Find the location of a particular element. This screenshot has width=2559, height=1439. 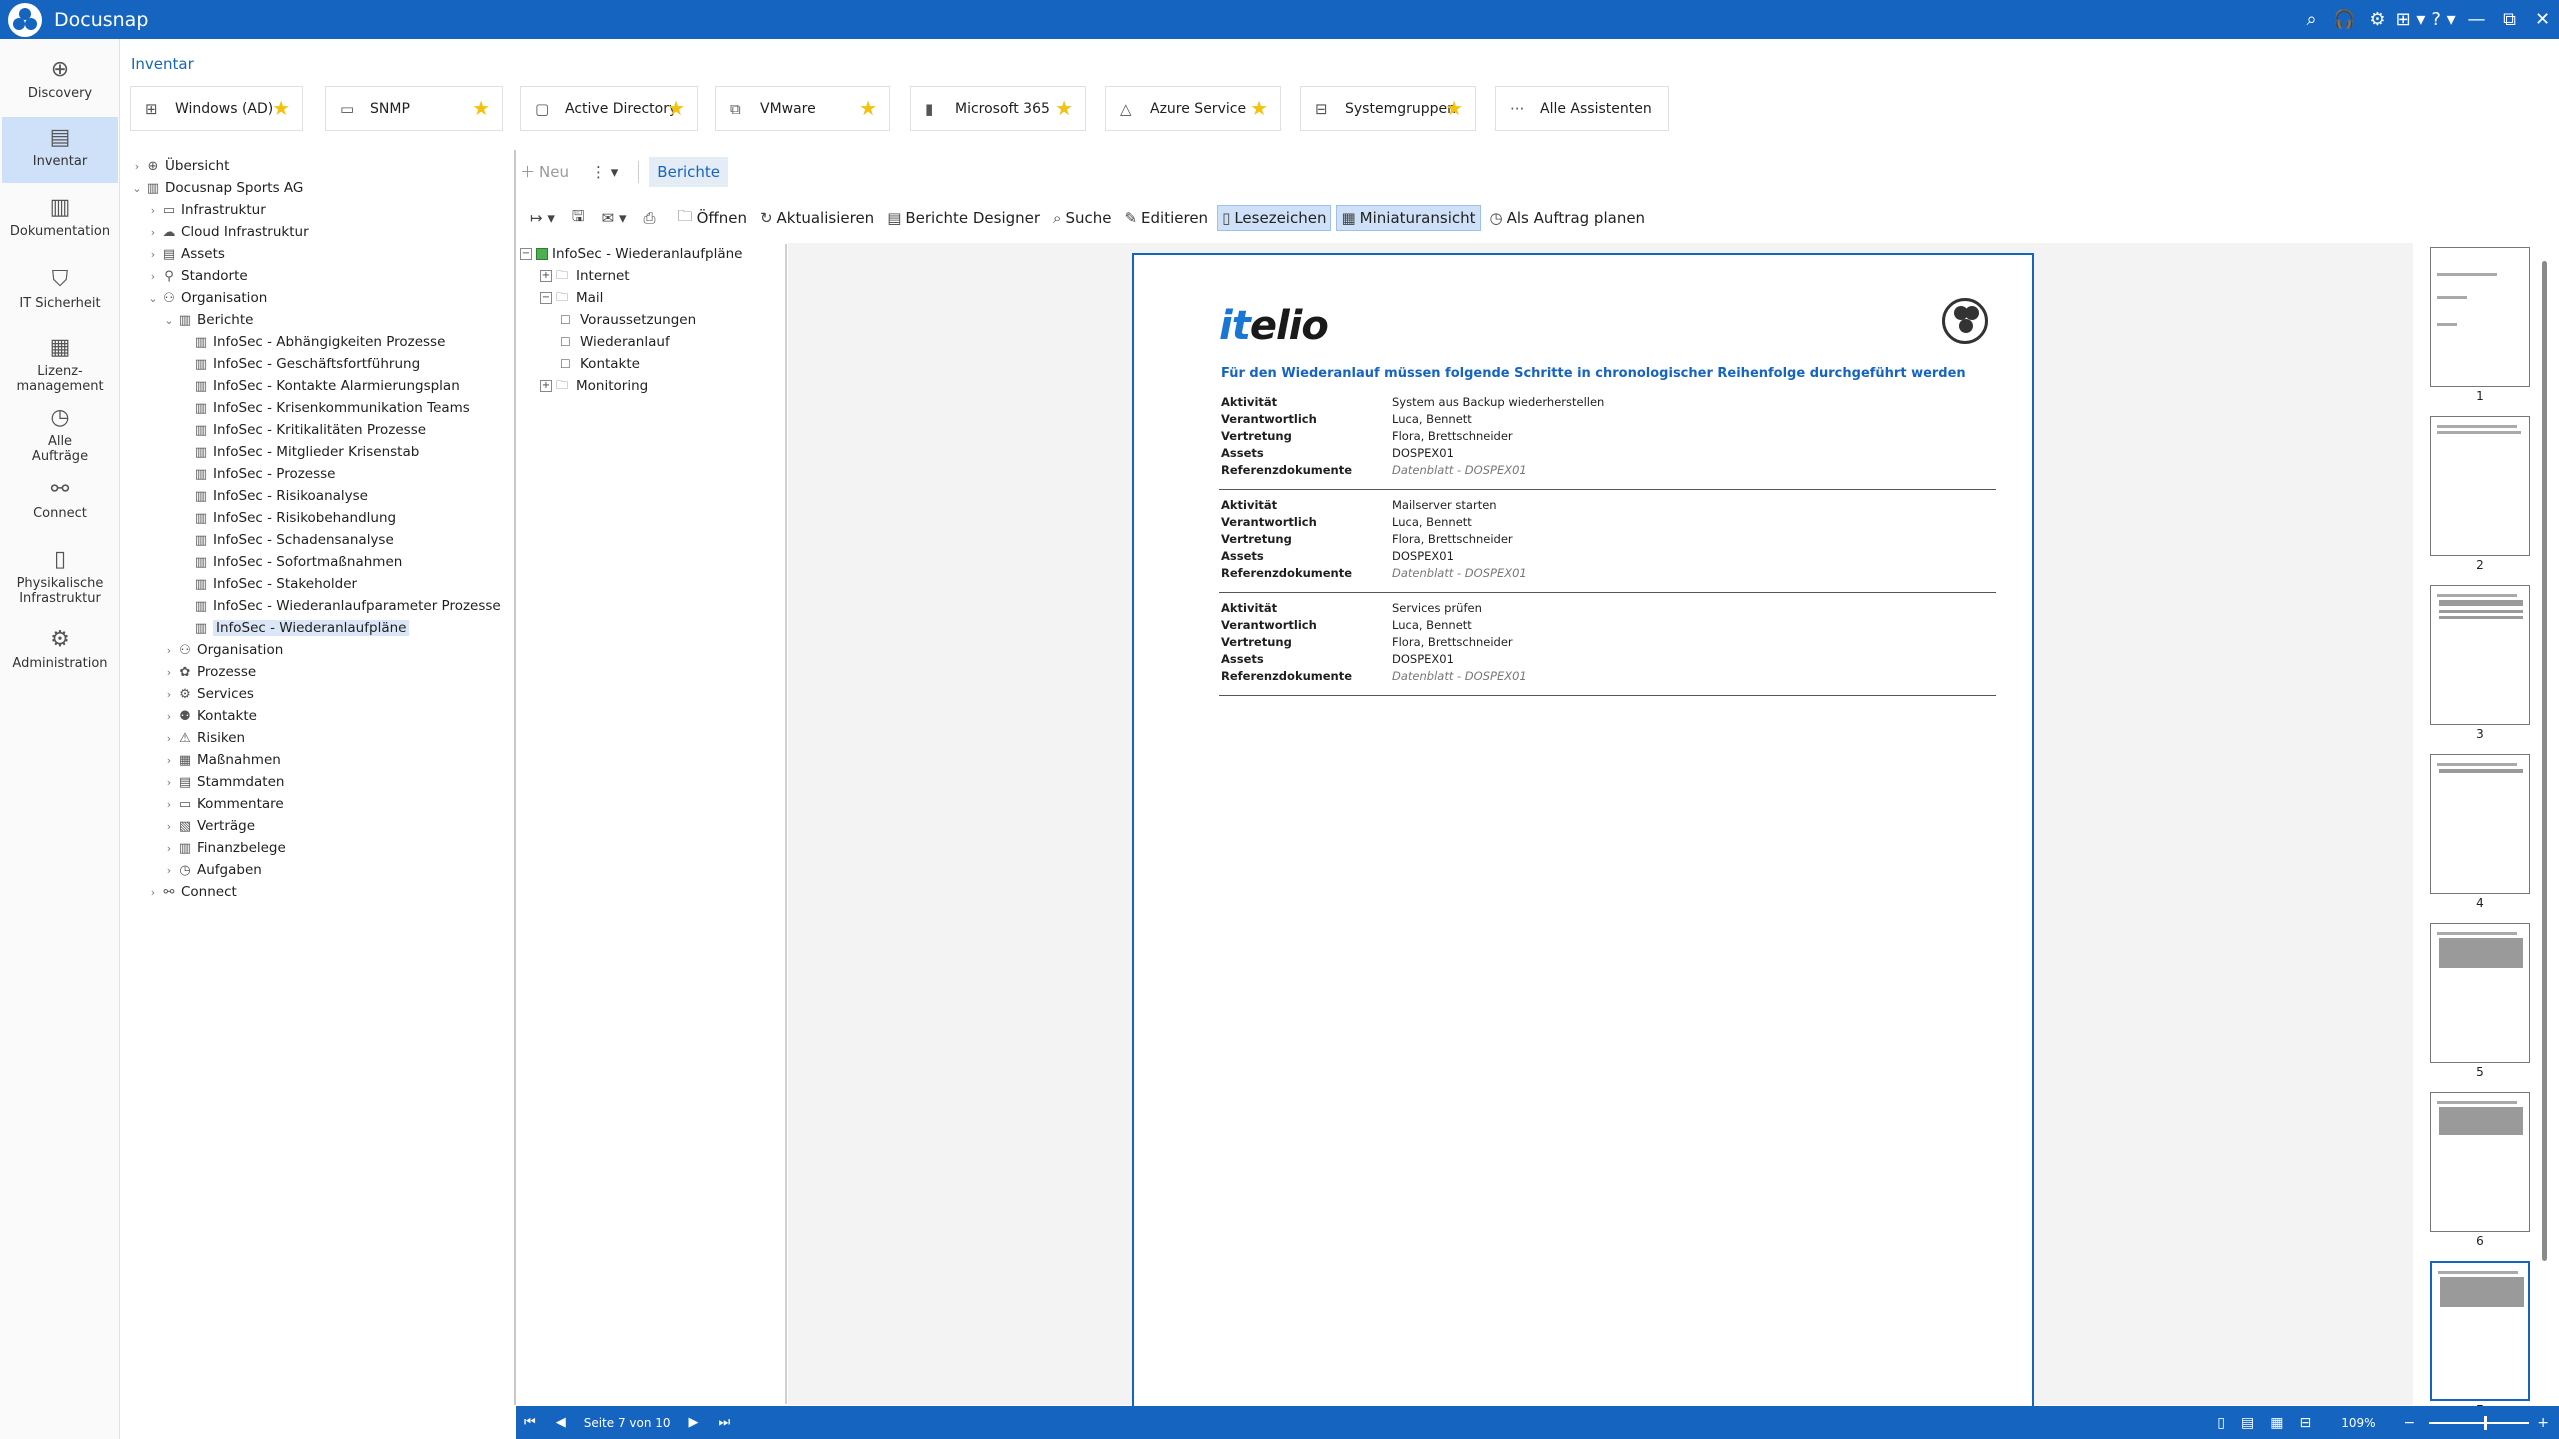

tree-node: › ☁ Cloud Infrastruktur is located at coordinates (227, 232).